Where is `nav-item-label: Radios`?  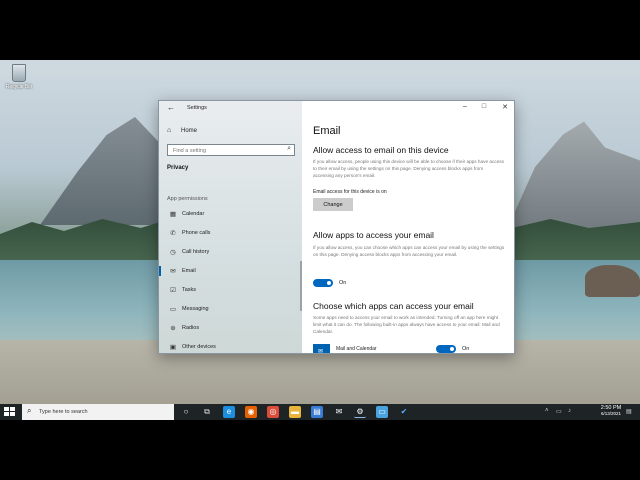
nav-item-label: Radios is located at coordinates (191, 328).